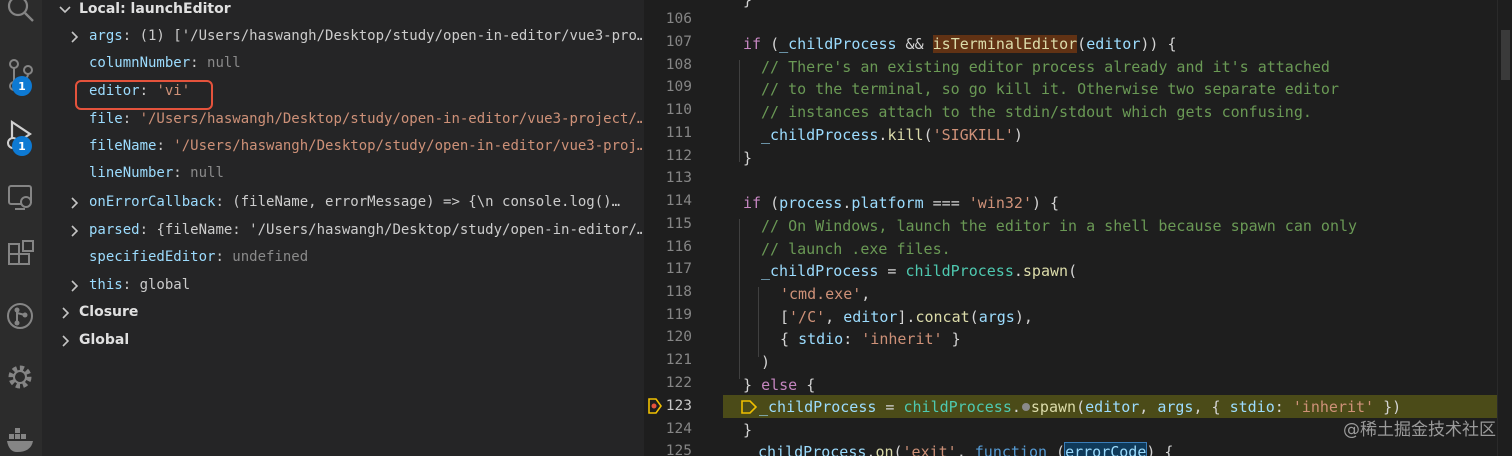  Describe the element at coordinates (905, 135) in the screenshot. I see `code-token: kill` at that location.